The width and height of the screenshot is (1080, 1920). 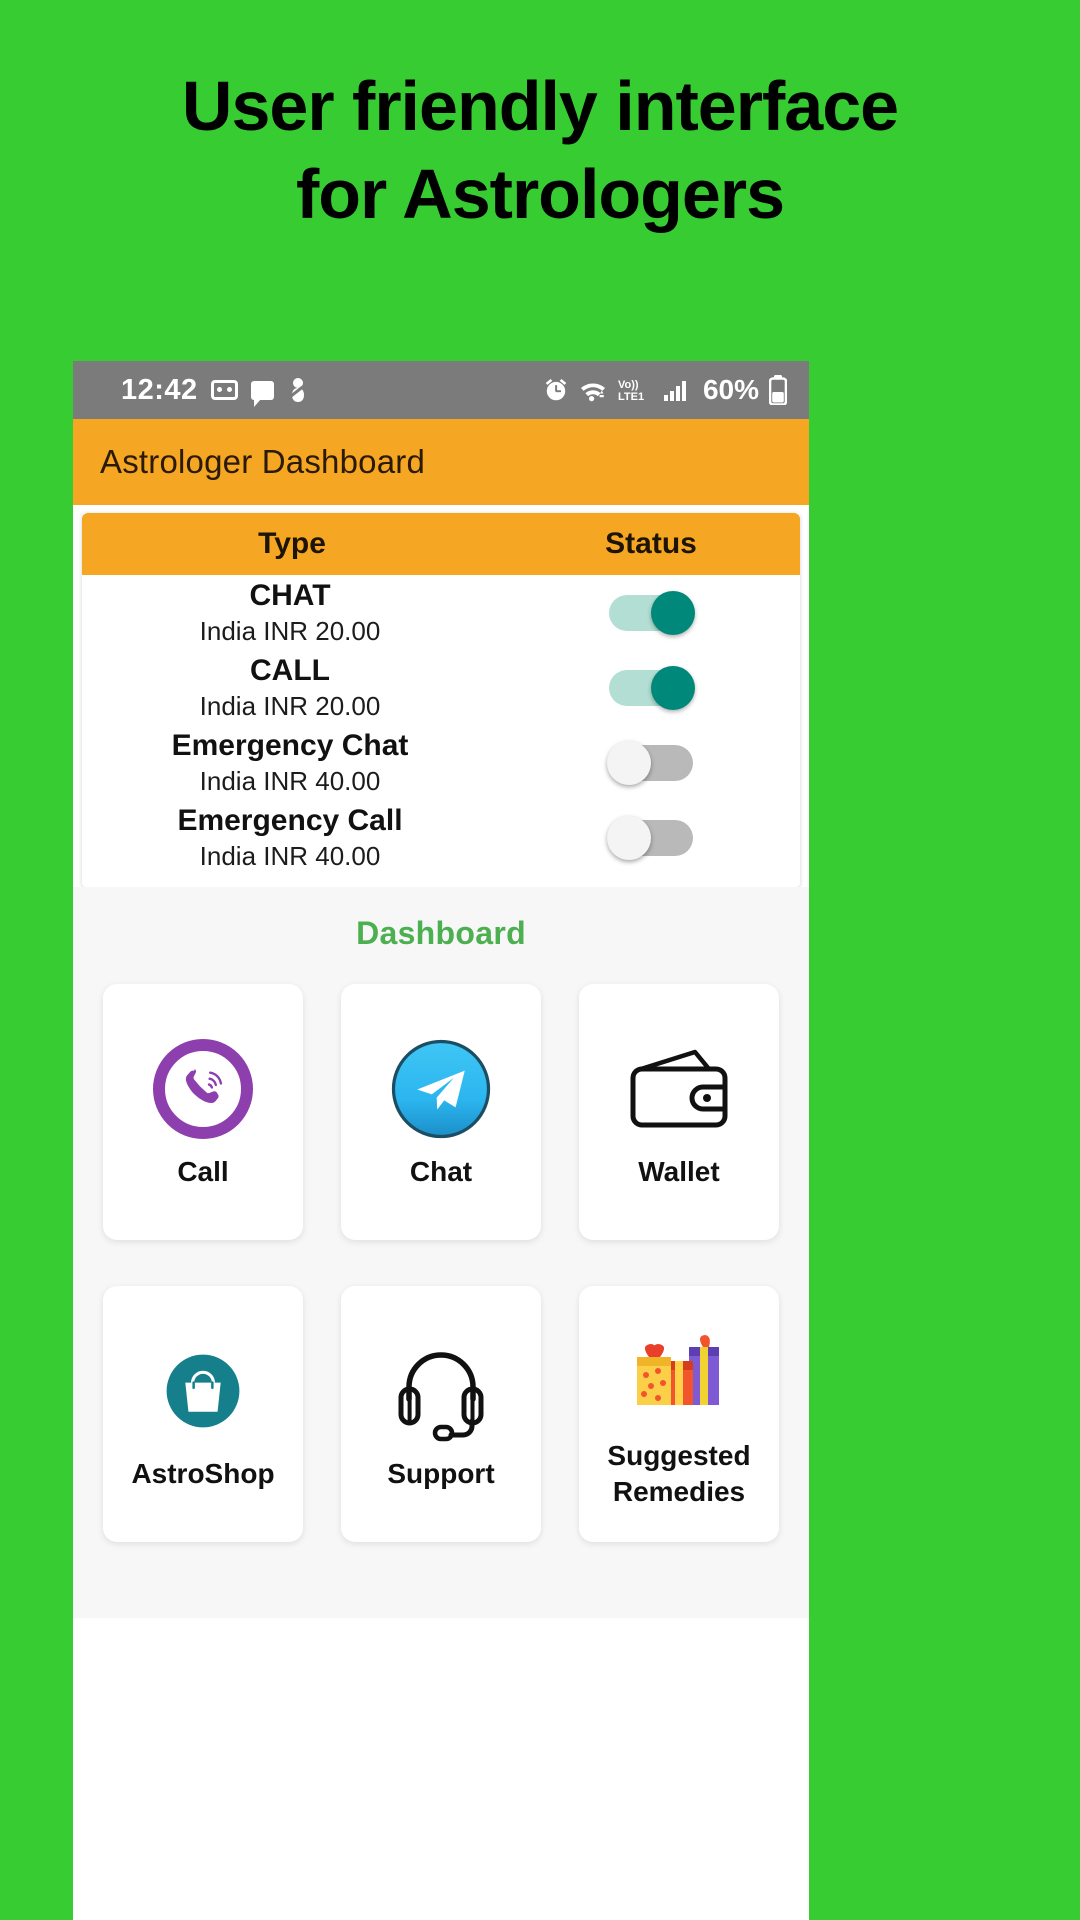 What do you see at coordinates (556, 390) in the screenshot?
I see `alarm-icon` at bounding box center [556, 390].